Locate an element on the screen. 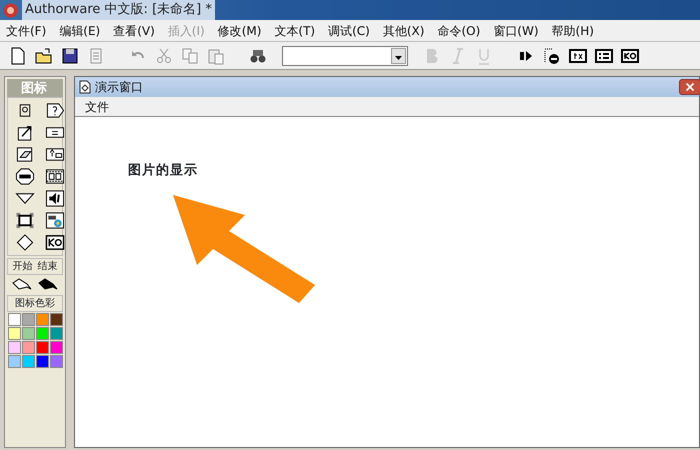 The width and height of the screenshot is (700, 450). menu-item: 文件 is located at coordinates (97, 107).